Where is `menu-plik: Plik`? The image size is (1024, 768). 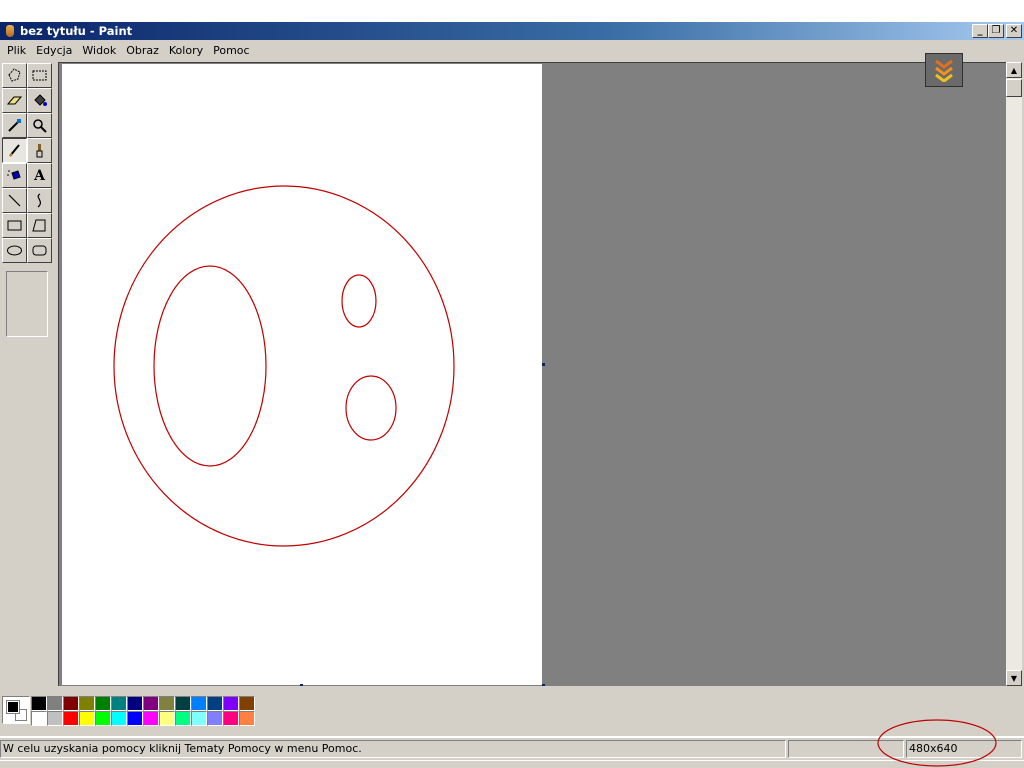
menu-plik: Plik is located at coordinates (16, 50).